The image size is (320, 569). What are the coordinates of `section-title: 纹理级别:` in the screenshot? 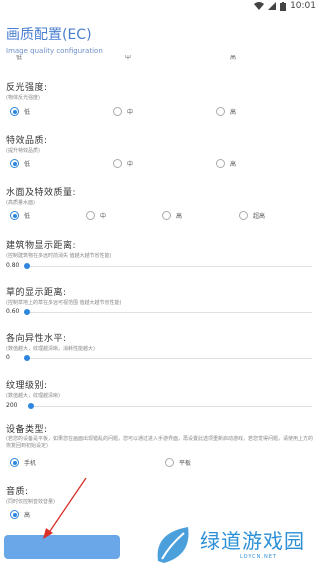 It's located at (27, 386).